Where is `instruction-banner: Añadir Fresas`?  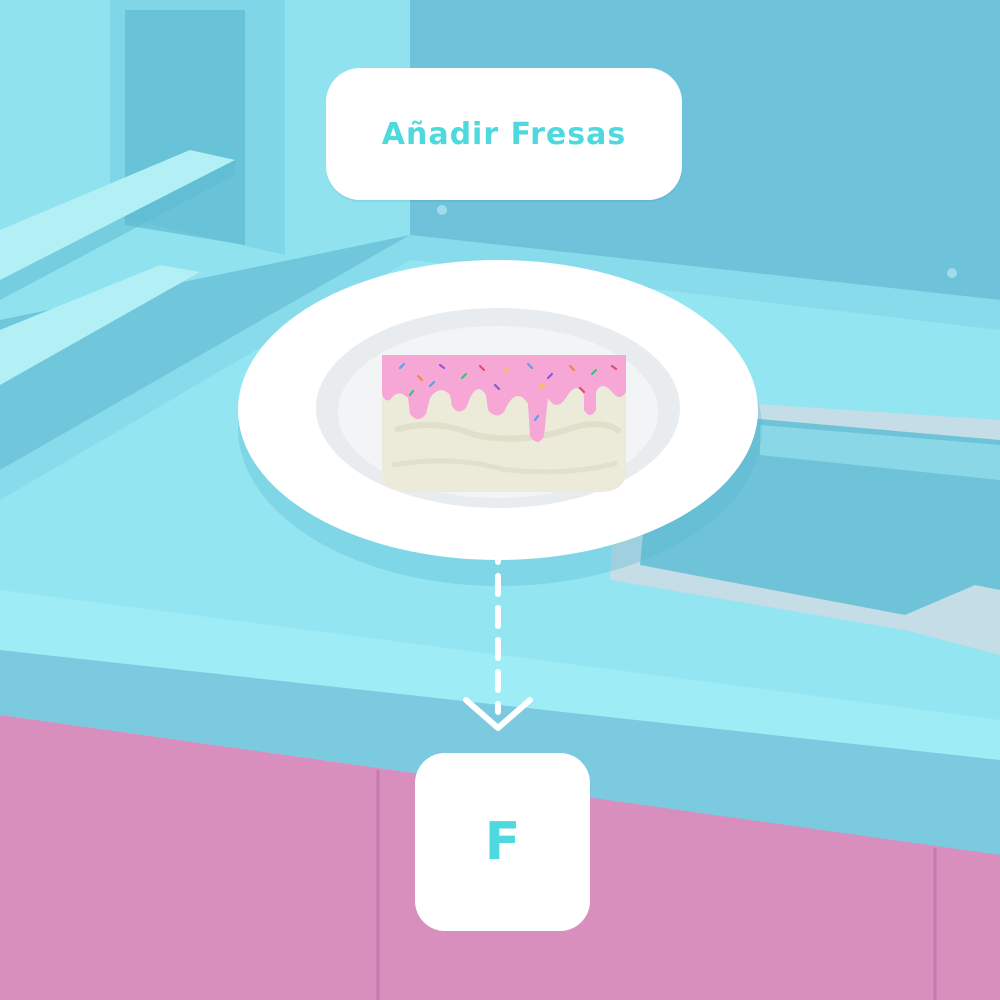 instruction-banner: Añadir Fresas is located at coordinates (504, 134).